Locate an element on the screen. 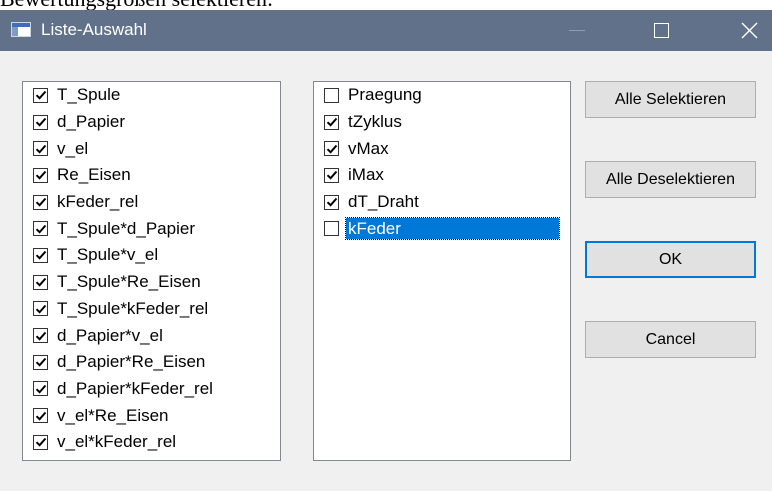 The height and width of the screenshot is (491, 772). minimize-button is located at coordinates (577, 30).